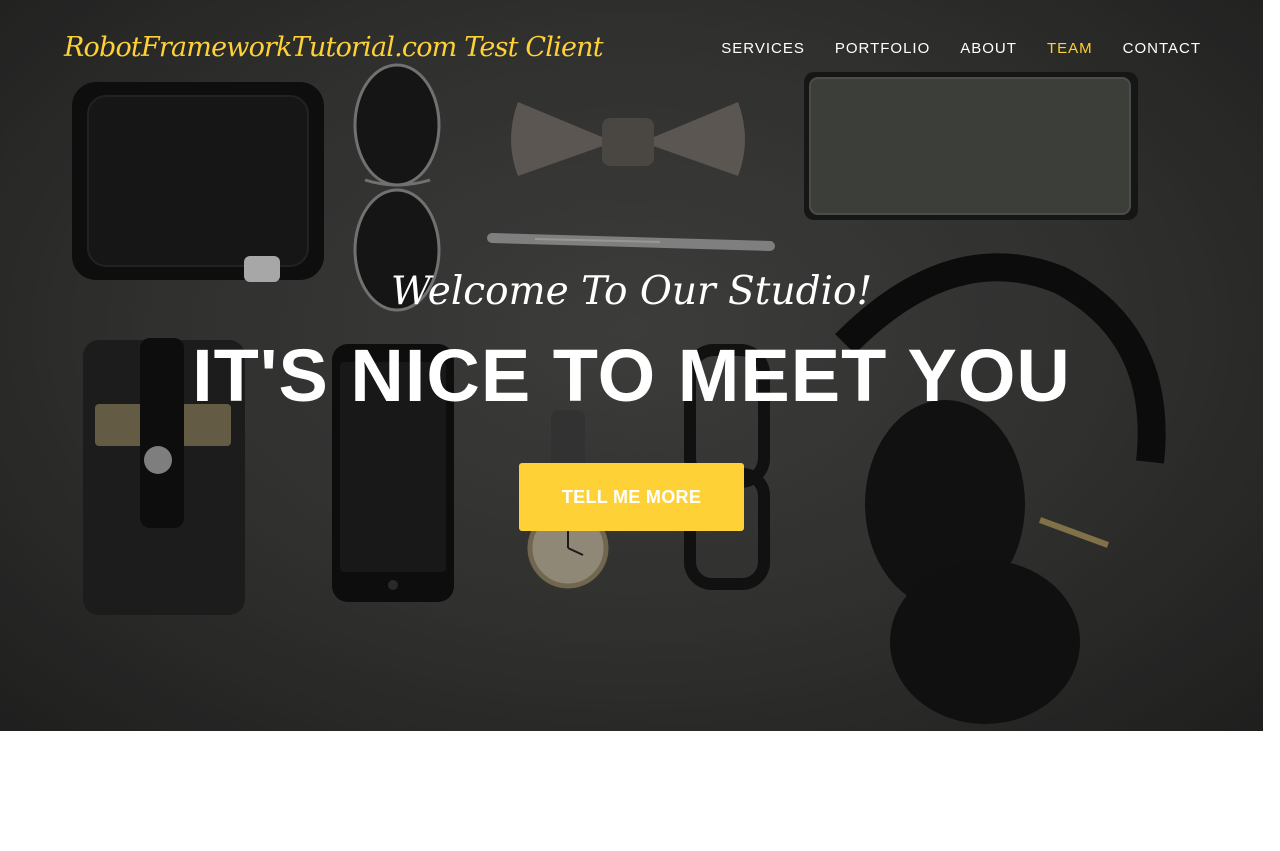  What do you see at coordinates (631, 375) in the screenshot?
I see `hero-heading: IT'S NICE TO MEET YOU` at bounding box center [631, 375].